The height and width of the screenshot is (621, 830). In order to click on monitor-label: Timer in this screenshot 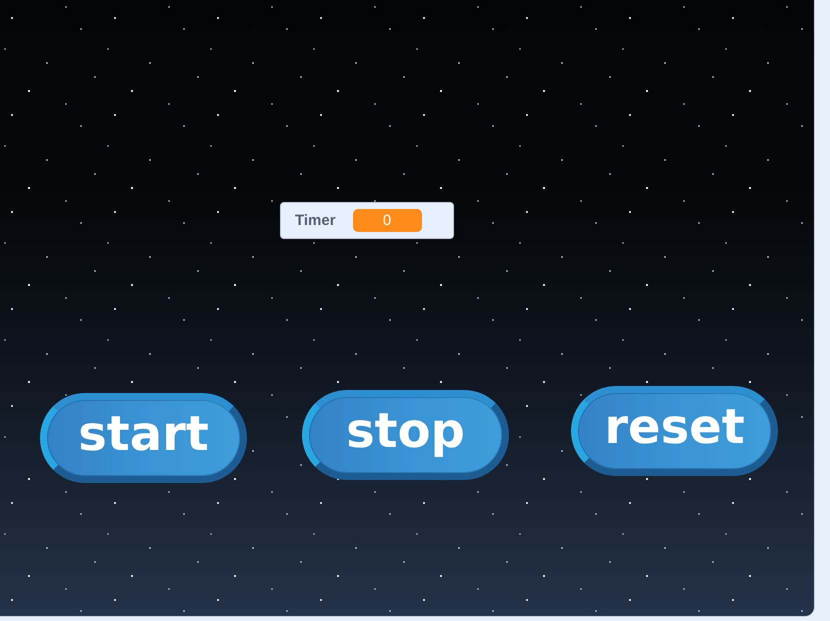, I will do `click(315, 220)`.